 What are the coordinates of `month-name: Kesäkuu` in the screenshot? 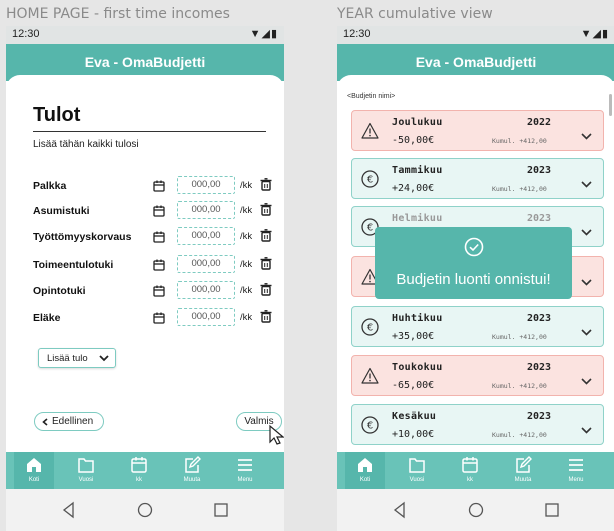 It's located at (414, 416).